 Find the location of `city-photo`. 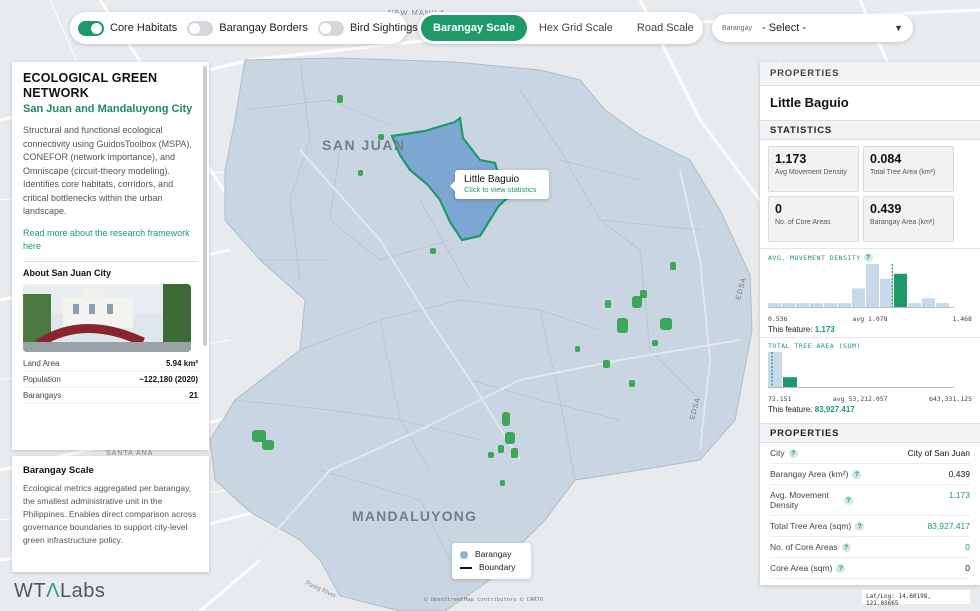

city-photo is located at coordinates (107, 317).